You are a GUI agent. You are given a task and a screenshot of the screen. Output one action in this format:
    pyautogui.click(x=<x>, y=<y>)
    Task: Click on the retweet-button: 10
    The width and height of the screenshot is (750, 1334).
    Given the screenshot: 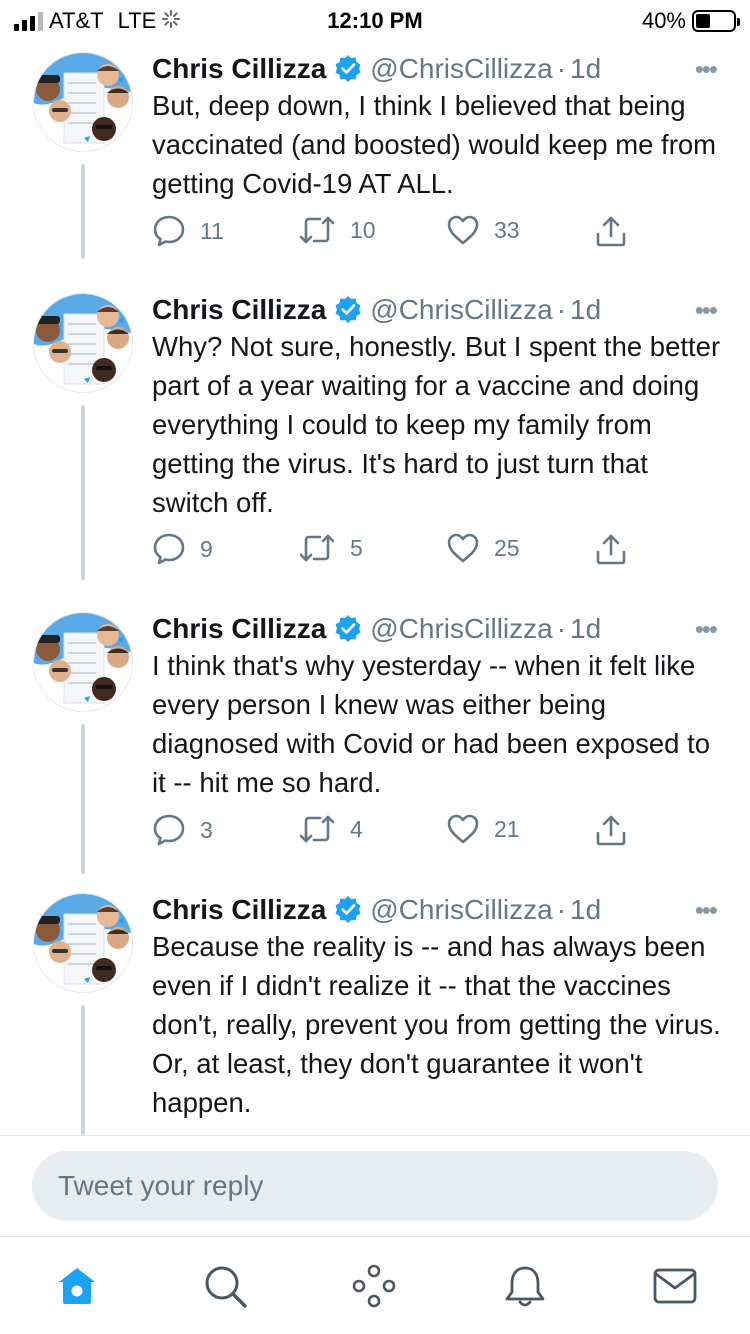 What is the action you would take?
    pyautogui.click(x=337, y=230)
    